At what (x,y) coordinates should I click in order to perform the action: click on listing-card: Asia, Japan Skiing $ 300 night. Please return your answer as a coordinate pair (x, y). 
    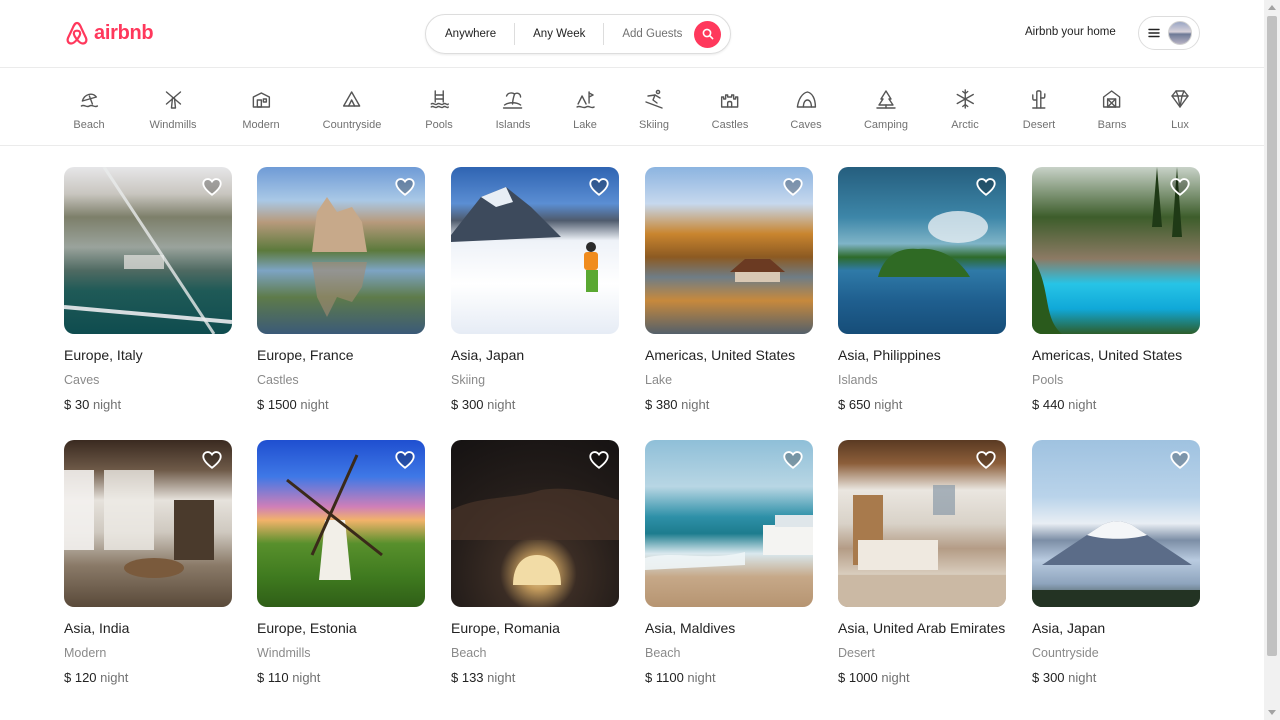
    Looking at the image, I should click on (535, 290).